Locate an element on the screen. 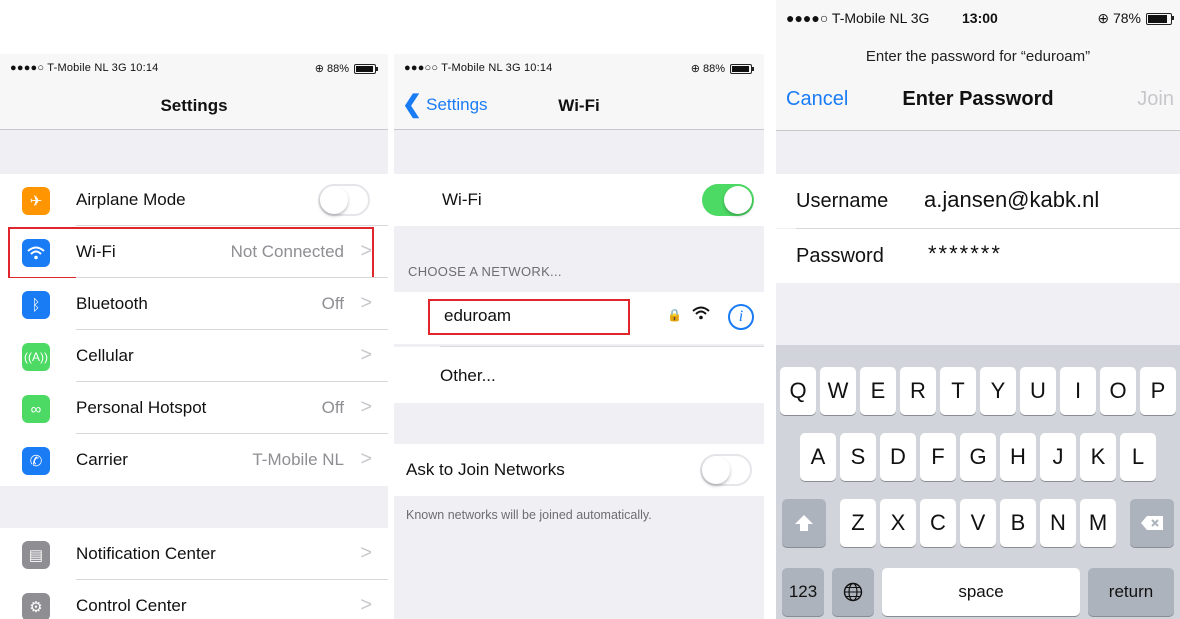 The width and height of the screenshot is (1180, 619). key-v: V is located at coordinates (978, 523).